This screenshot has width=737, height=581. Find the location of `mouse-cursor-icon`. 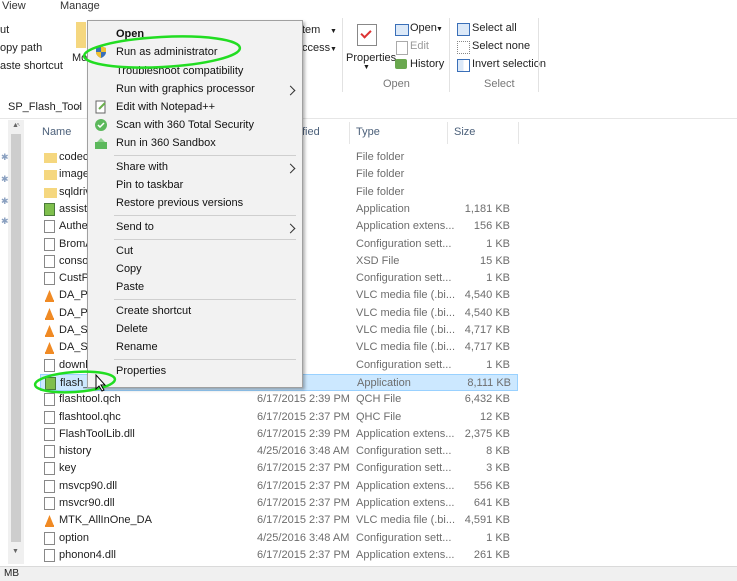

mouse-cursor-icon is located at coordinates (101, 383).